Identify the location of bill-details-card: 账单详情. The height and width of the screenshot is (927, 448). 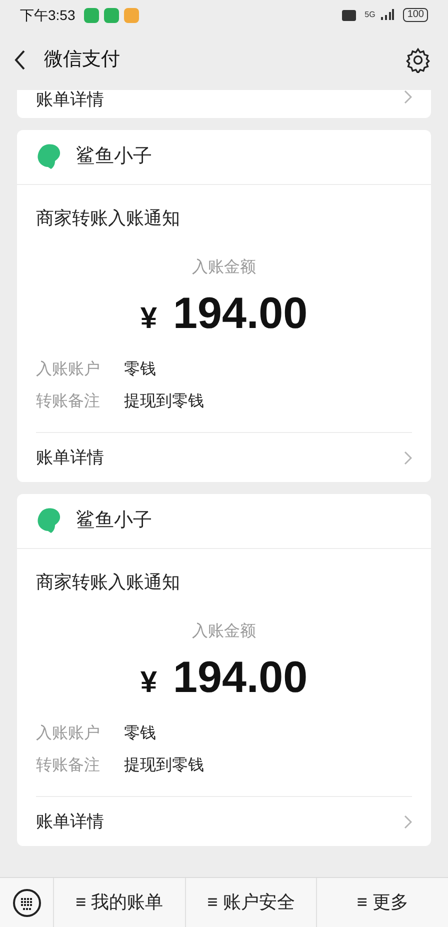
(224, 104).